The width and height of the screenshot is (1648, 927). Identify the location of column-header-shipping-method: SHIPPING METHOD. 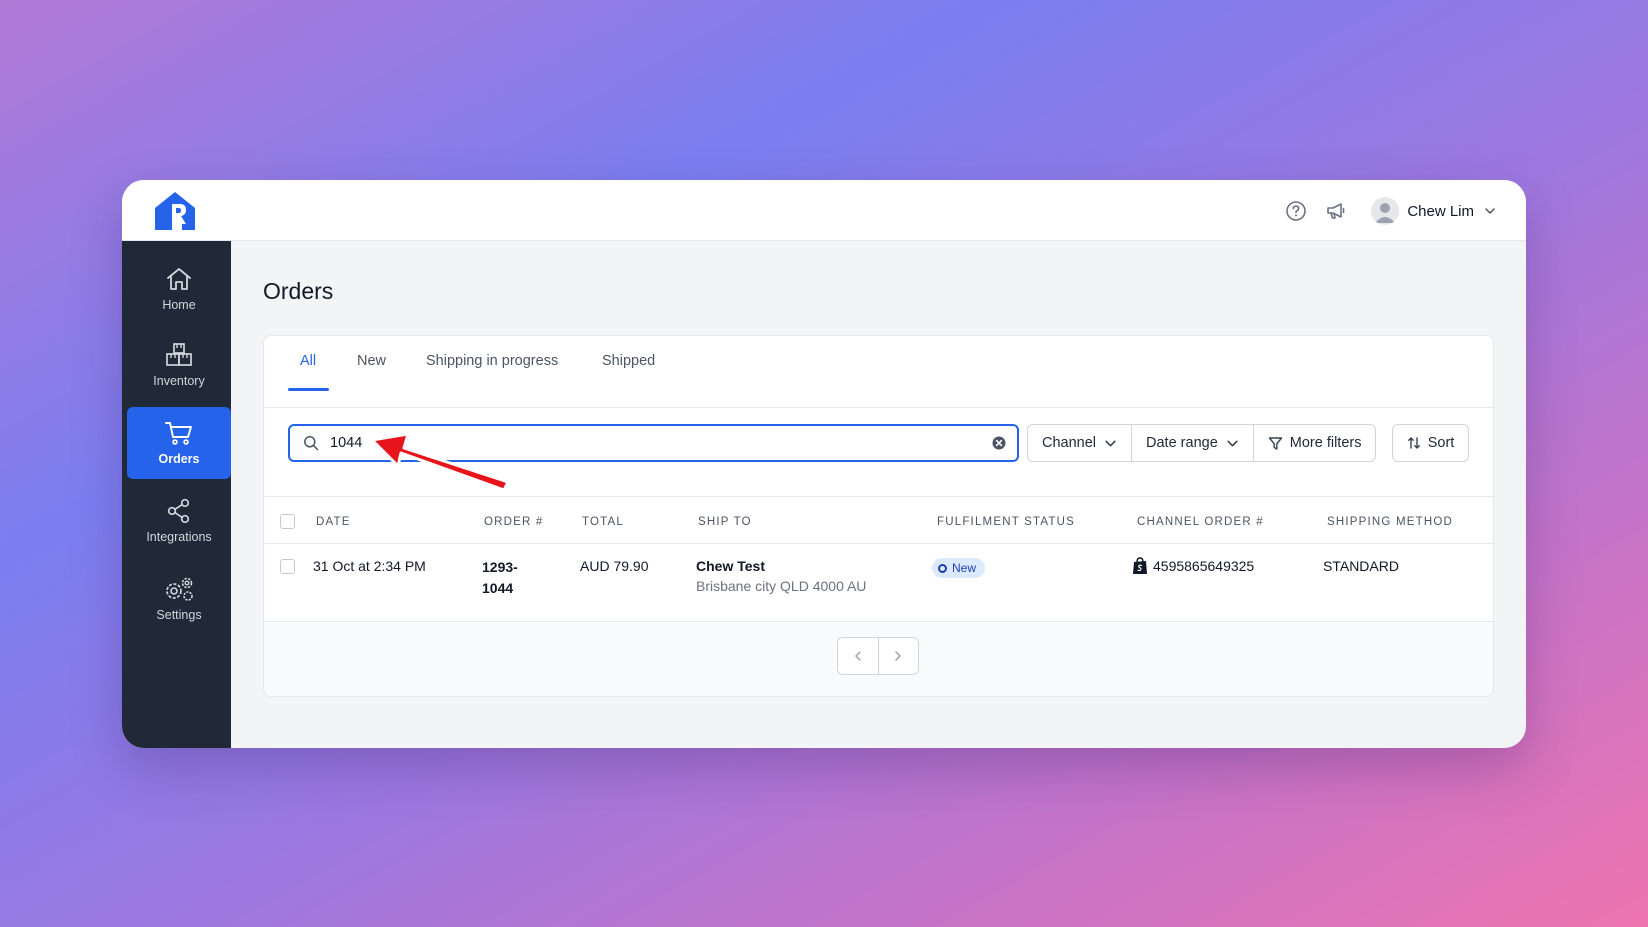
(1390, 522).